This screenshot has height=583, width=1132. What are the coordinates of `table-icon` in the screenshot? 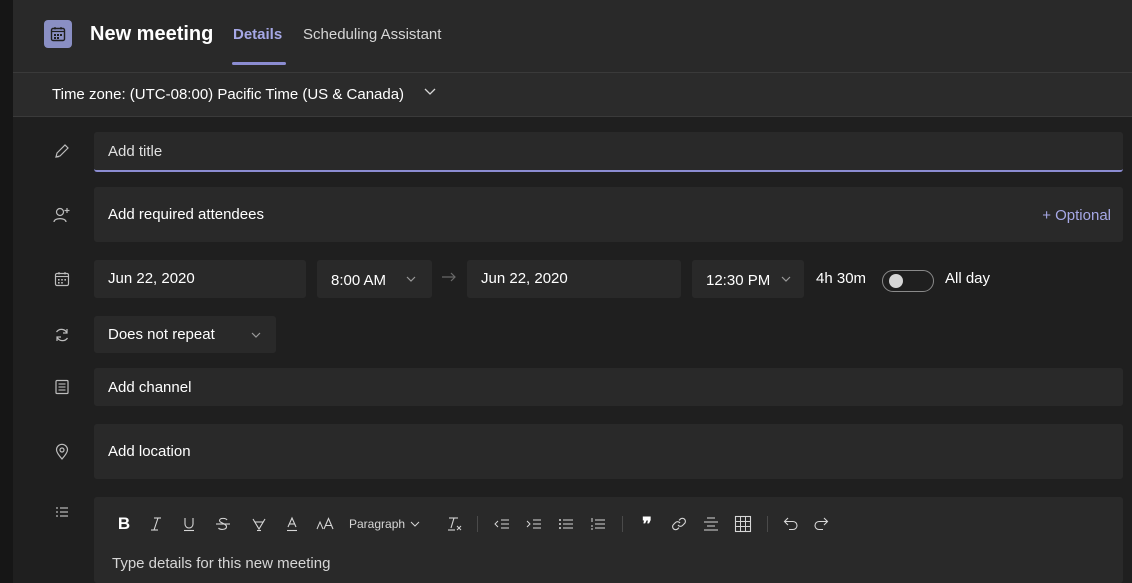 It's located at (743, 524).